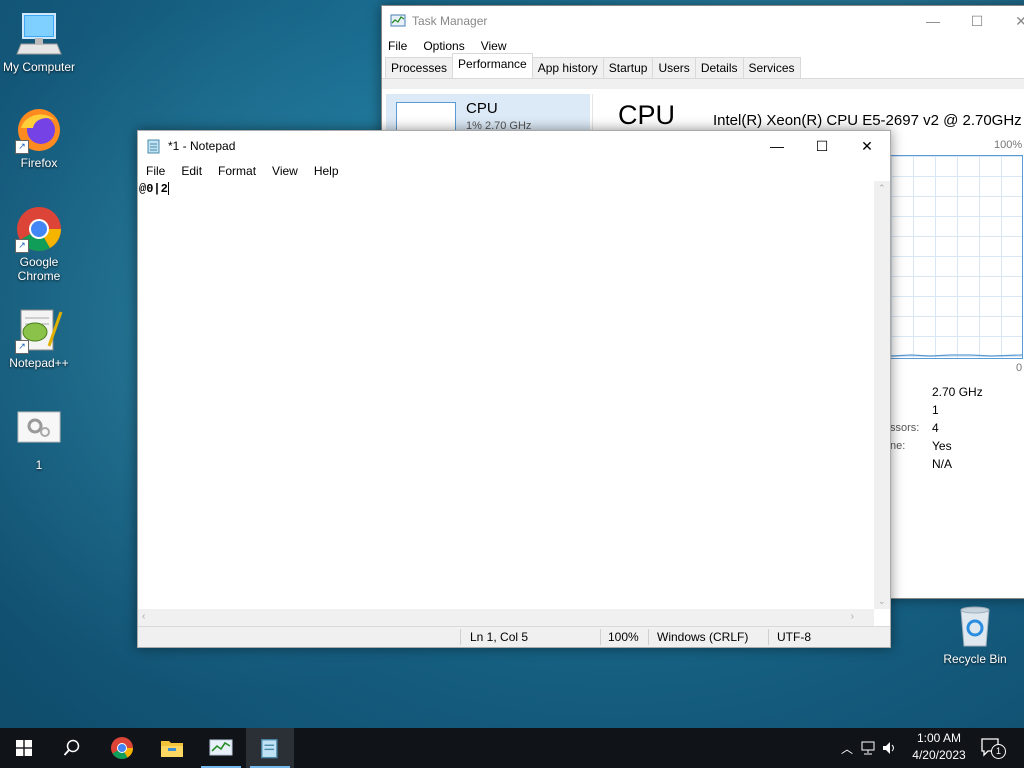 The image size is (1024, 768). What do you see at coordinates (202, 146) in the screenshot?
I see `notepad-title: *1 - Notepad` at bounding box center [202, 146].